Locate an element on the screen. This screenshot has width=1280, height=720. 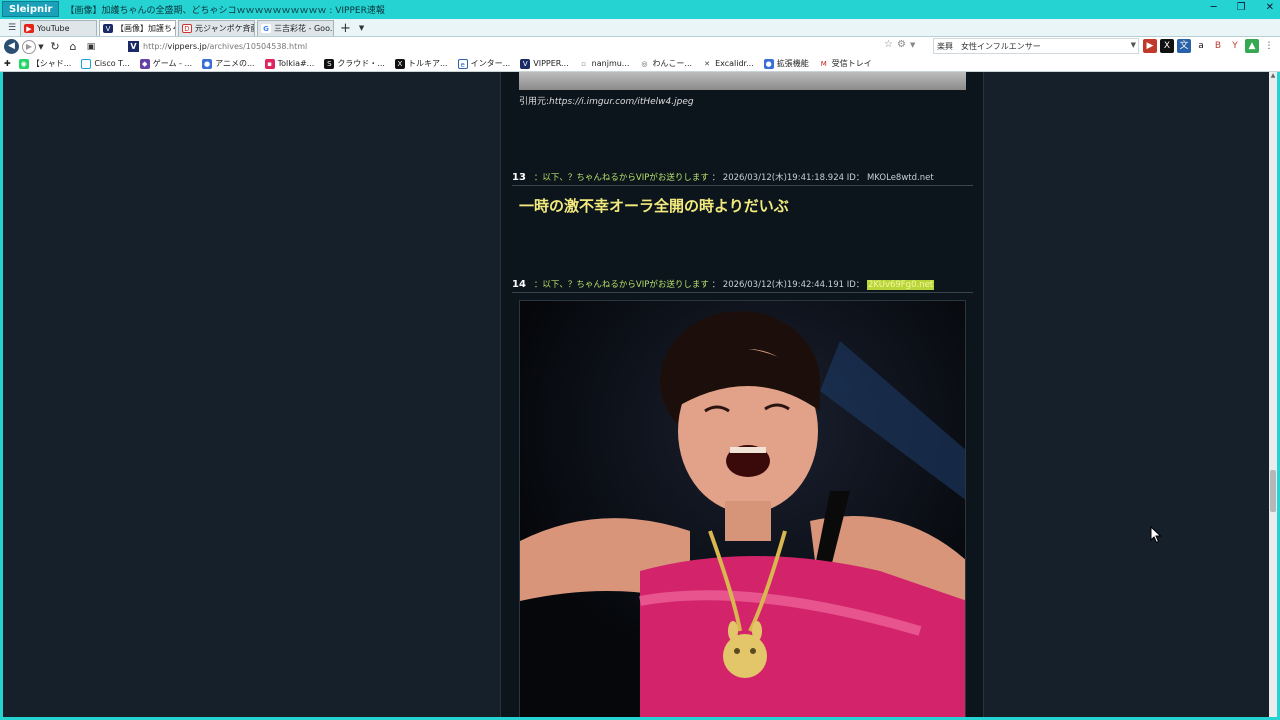
whatsapp-icon: ◉ is located at coordinates (23, 63).